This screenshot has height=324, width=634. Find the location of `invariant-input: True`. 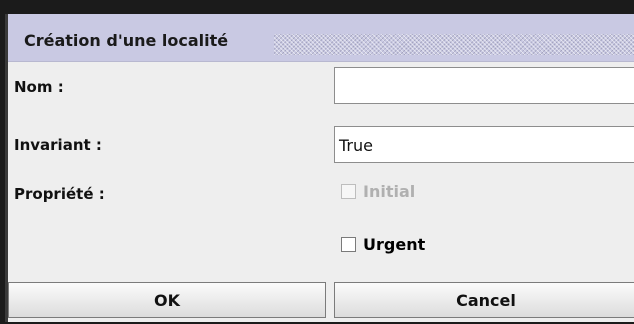

invariant-input: True is located at coordinates (484, 144).